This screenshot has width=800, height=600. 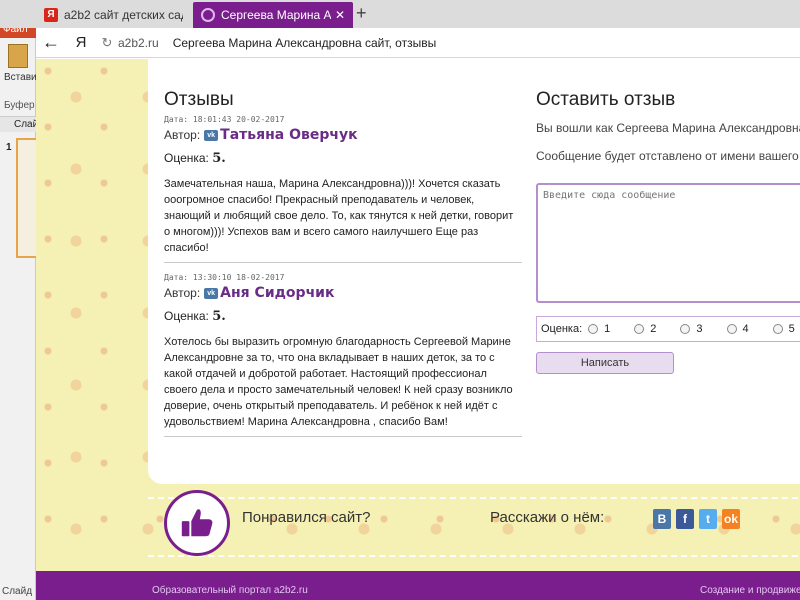 What do you see at coordinates (306, 517) in the screenshot?
I see `liked-site-text: Понравился сайт?` at bounding box center [306, 517].